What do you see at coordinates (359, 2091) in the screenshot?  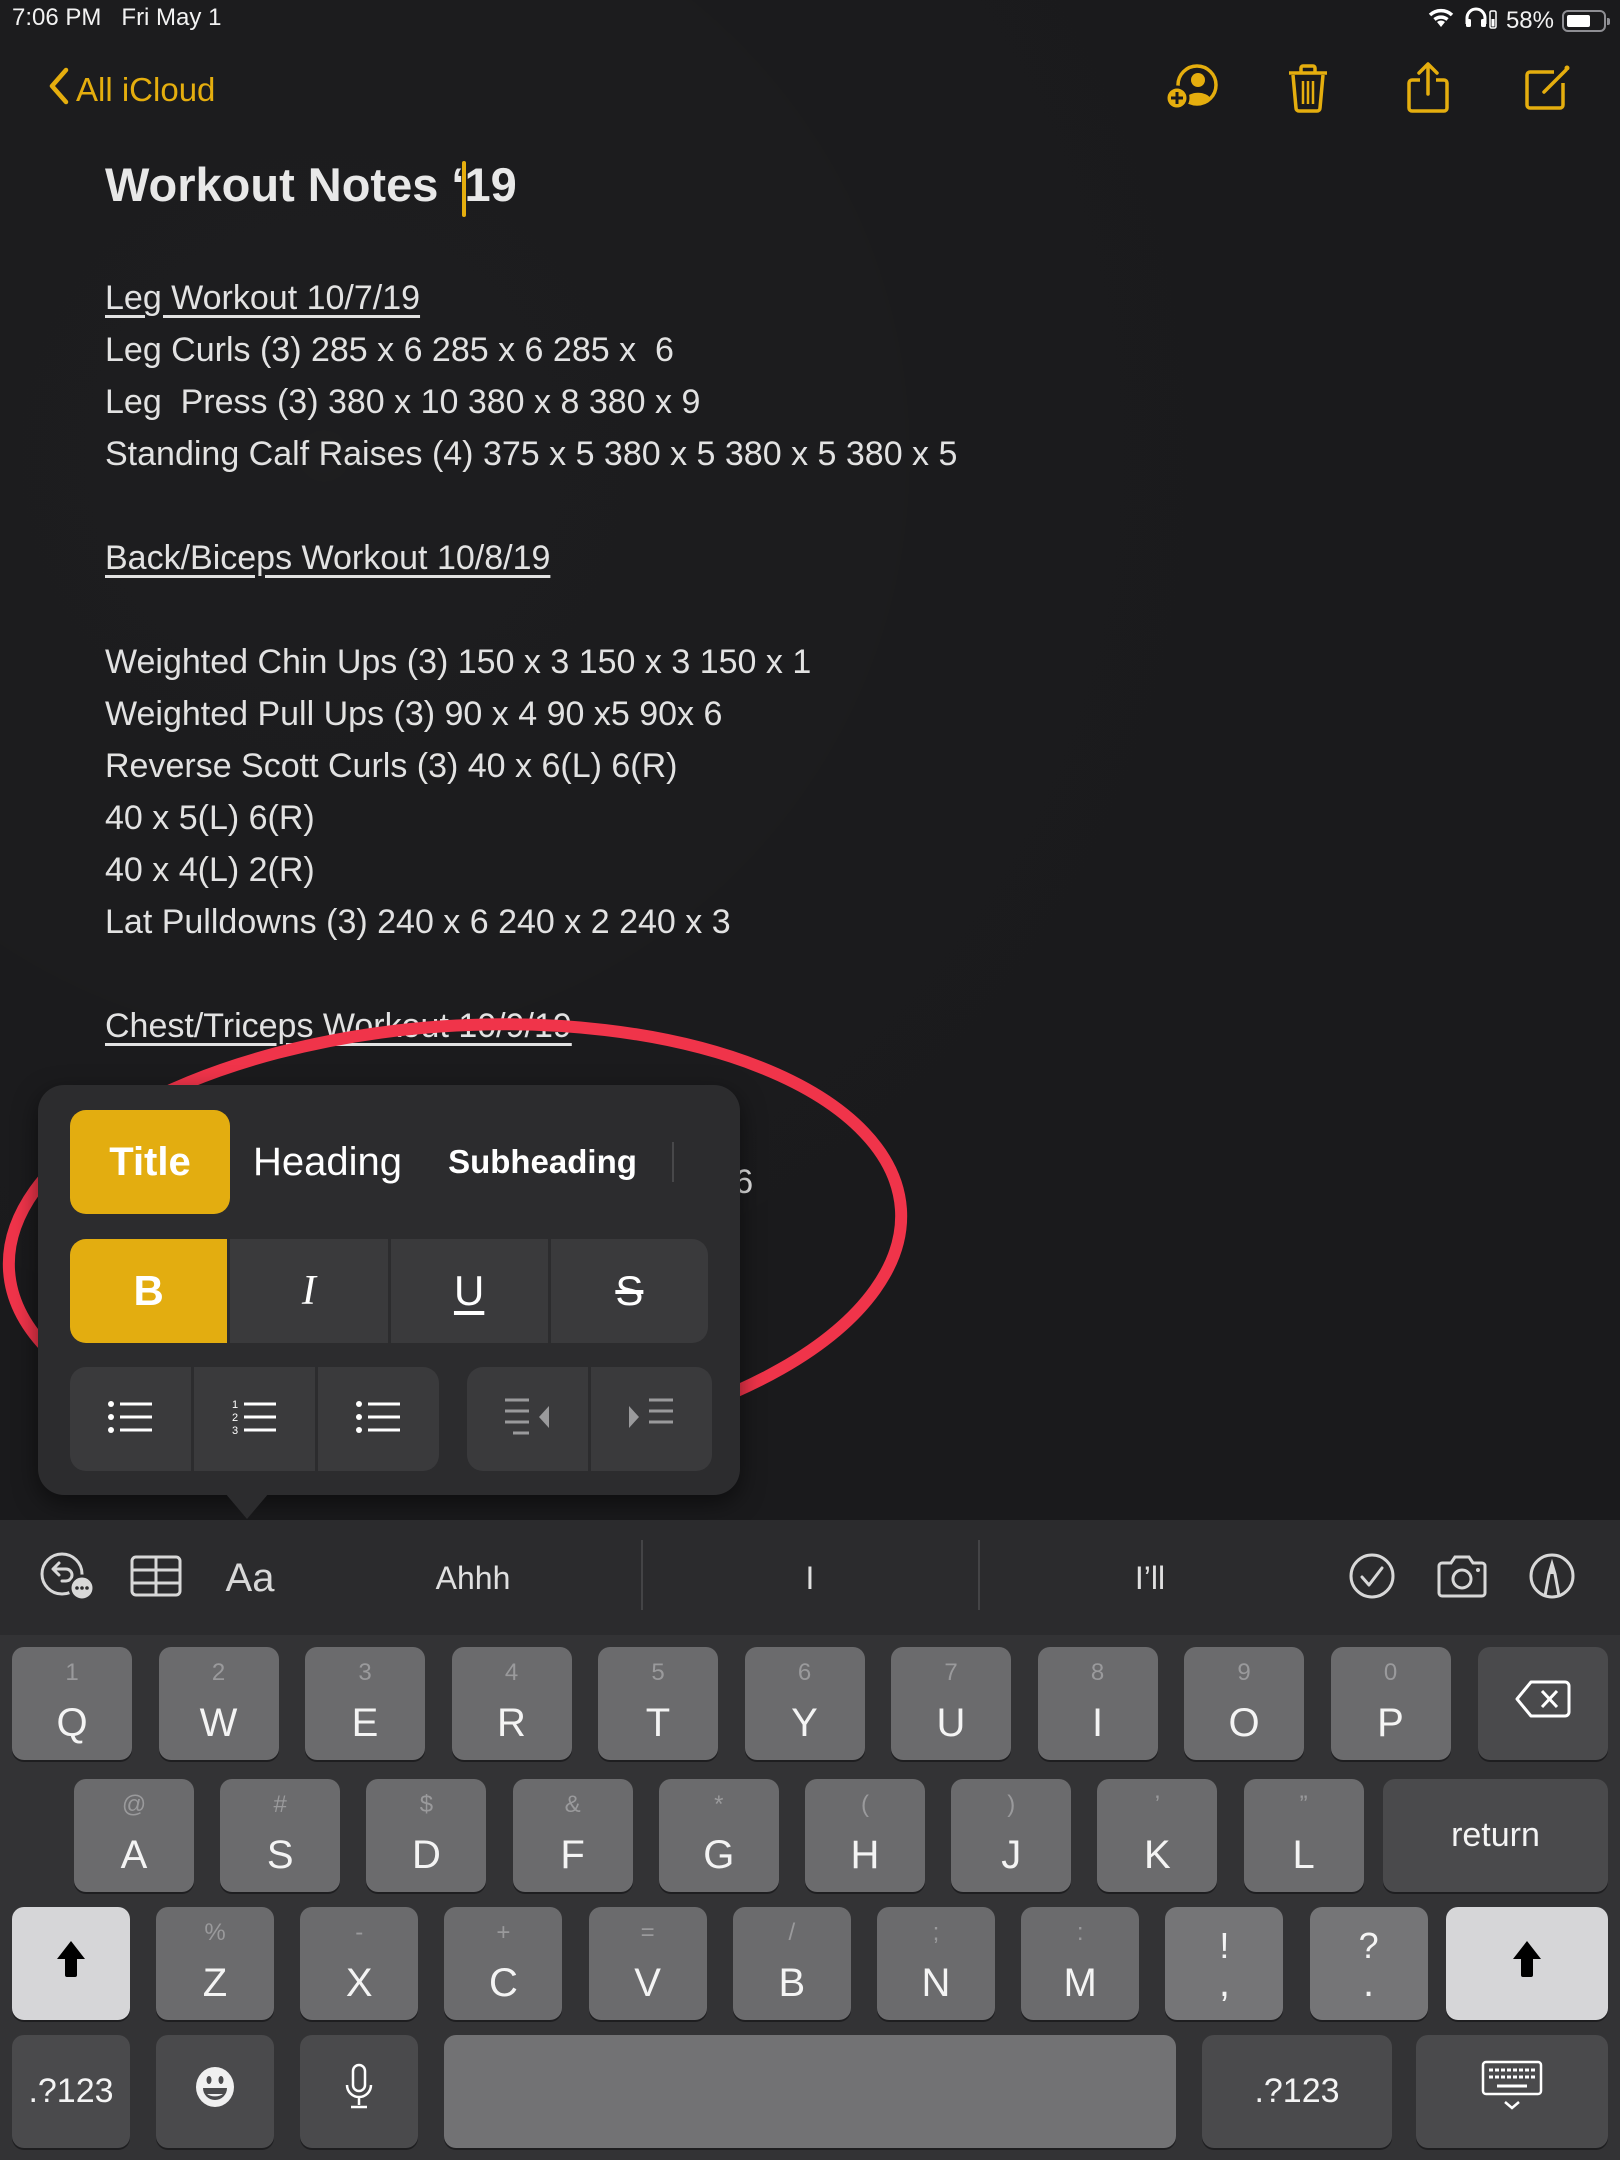 I see `dictation-key` at bounding box center [359, 2091].